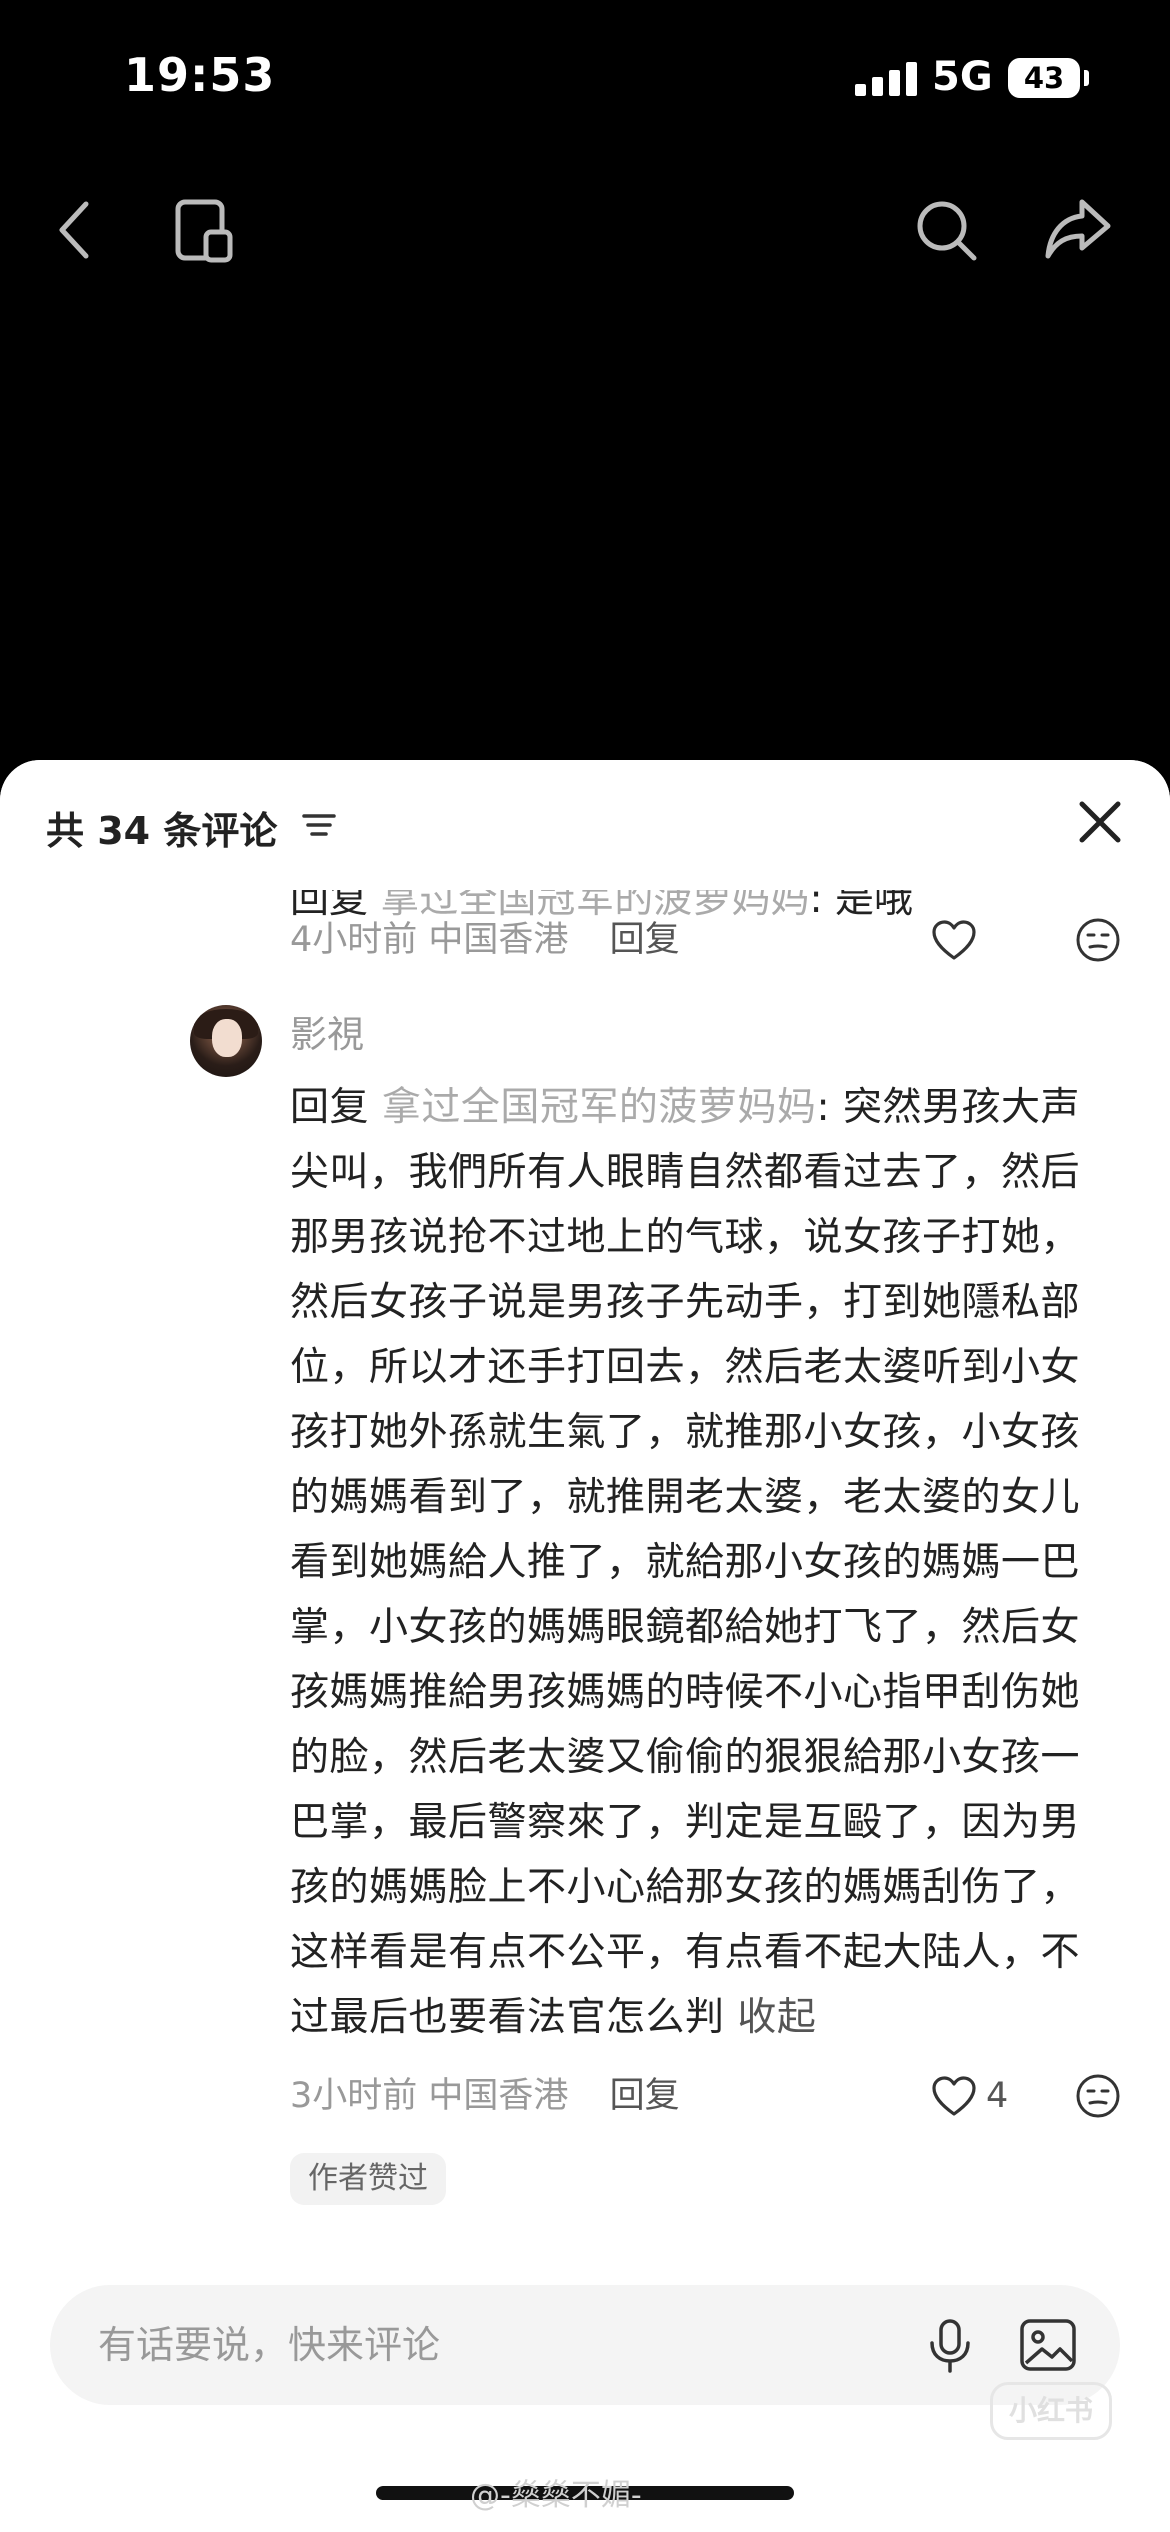 The height and width of the screenshot is (2532, 1170). What do you see at coordinates (585, 825) in the screenshot?
I see `comments-header: 共 34 条评论` at bounding box center [585, 825].